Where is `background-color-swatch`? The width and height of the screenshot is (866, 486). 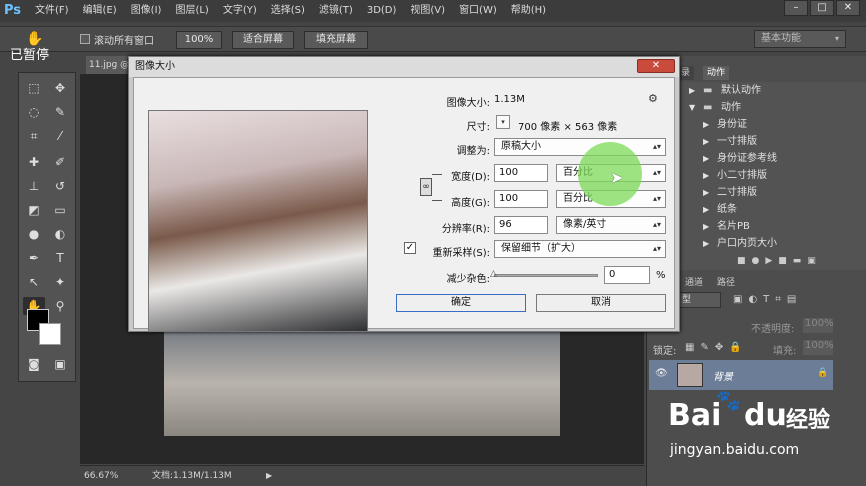
background-color-swatch is located at coordinates (50, 334).